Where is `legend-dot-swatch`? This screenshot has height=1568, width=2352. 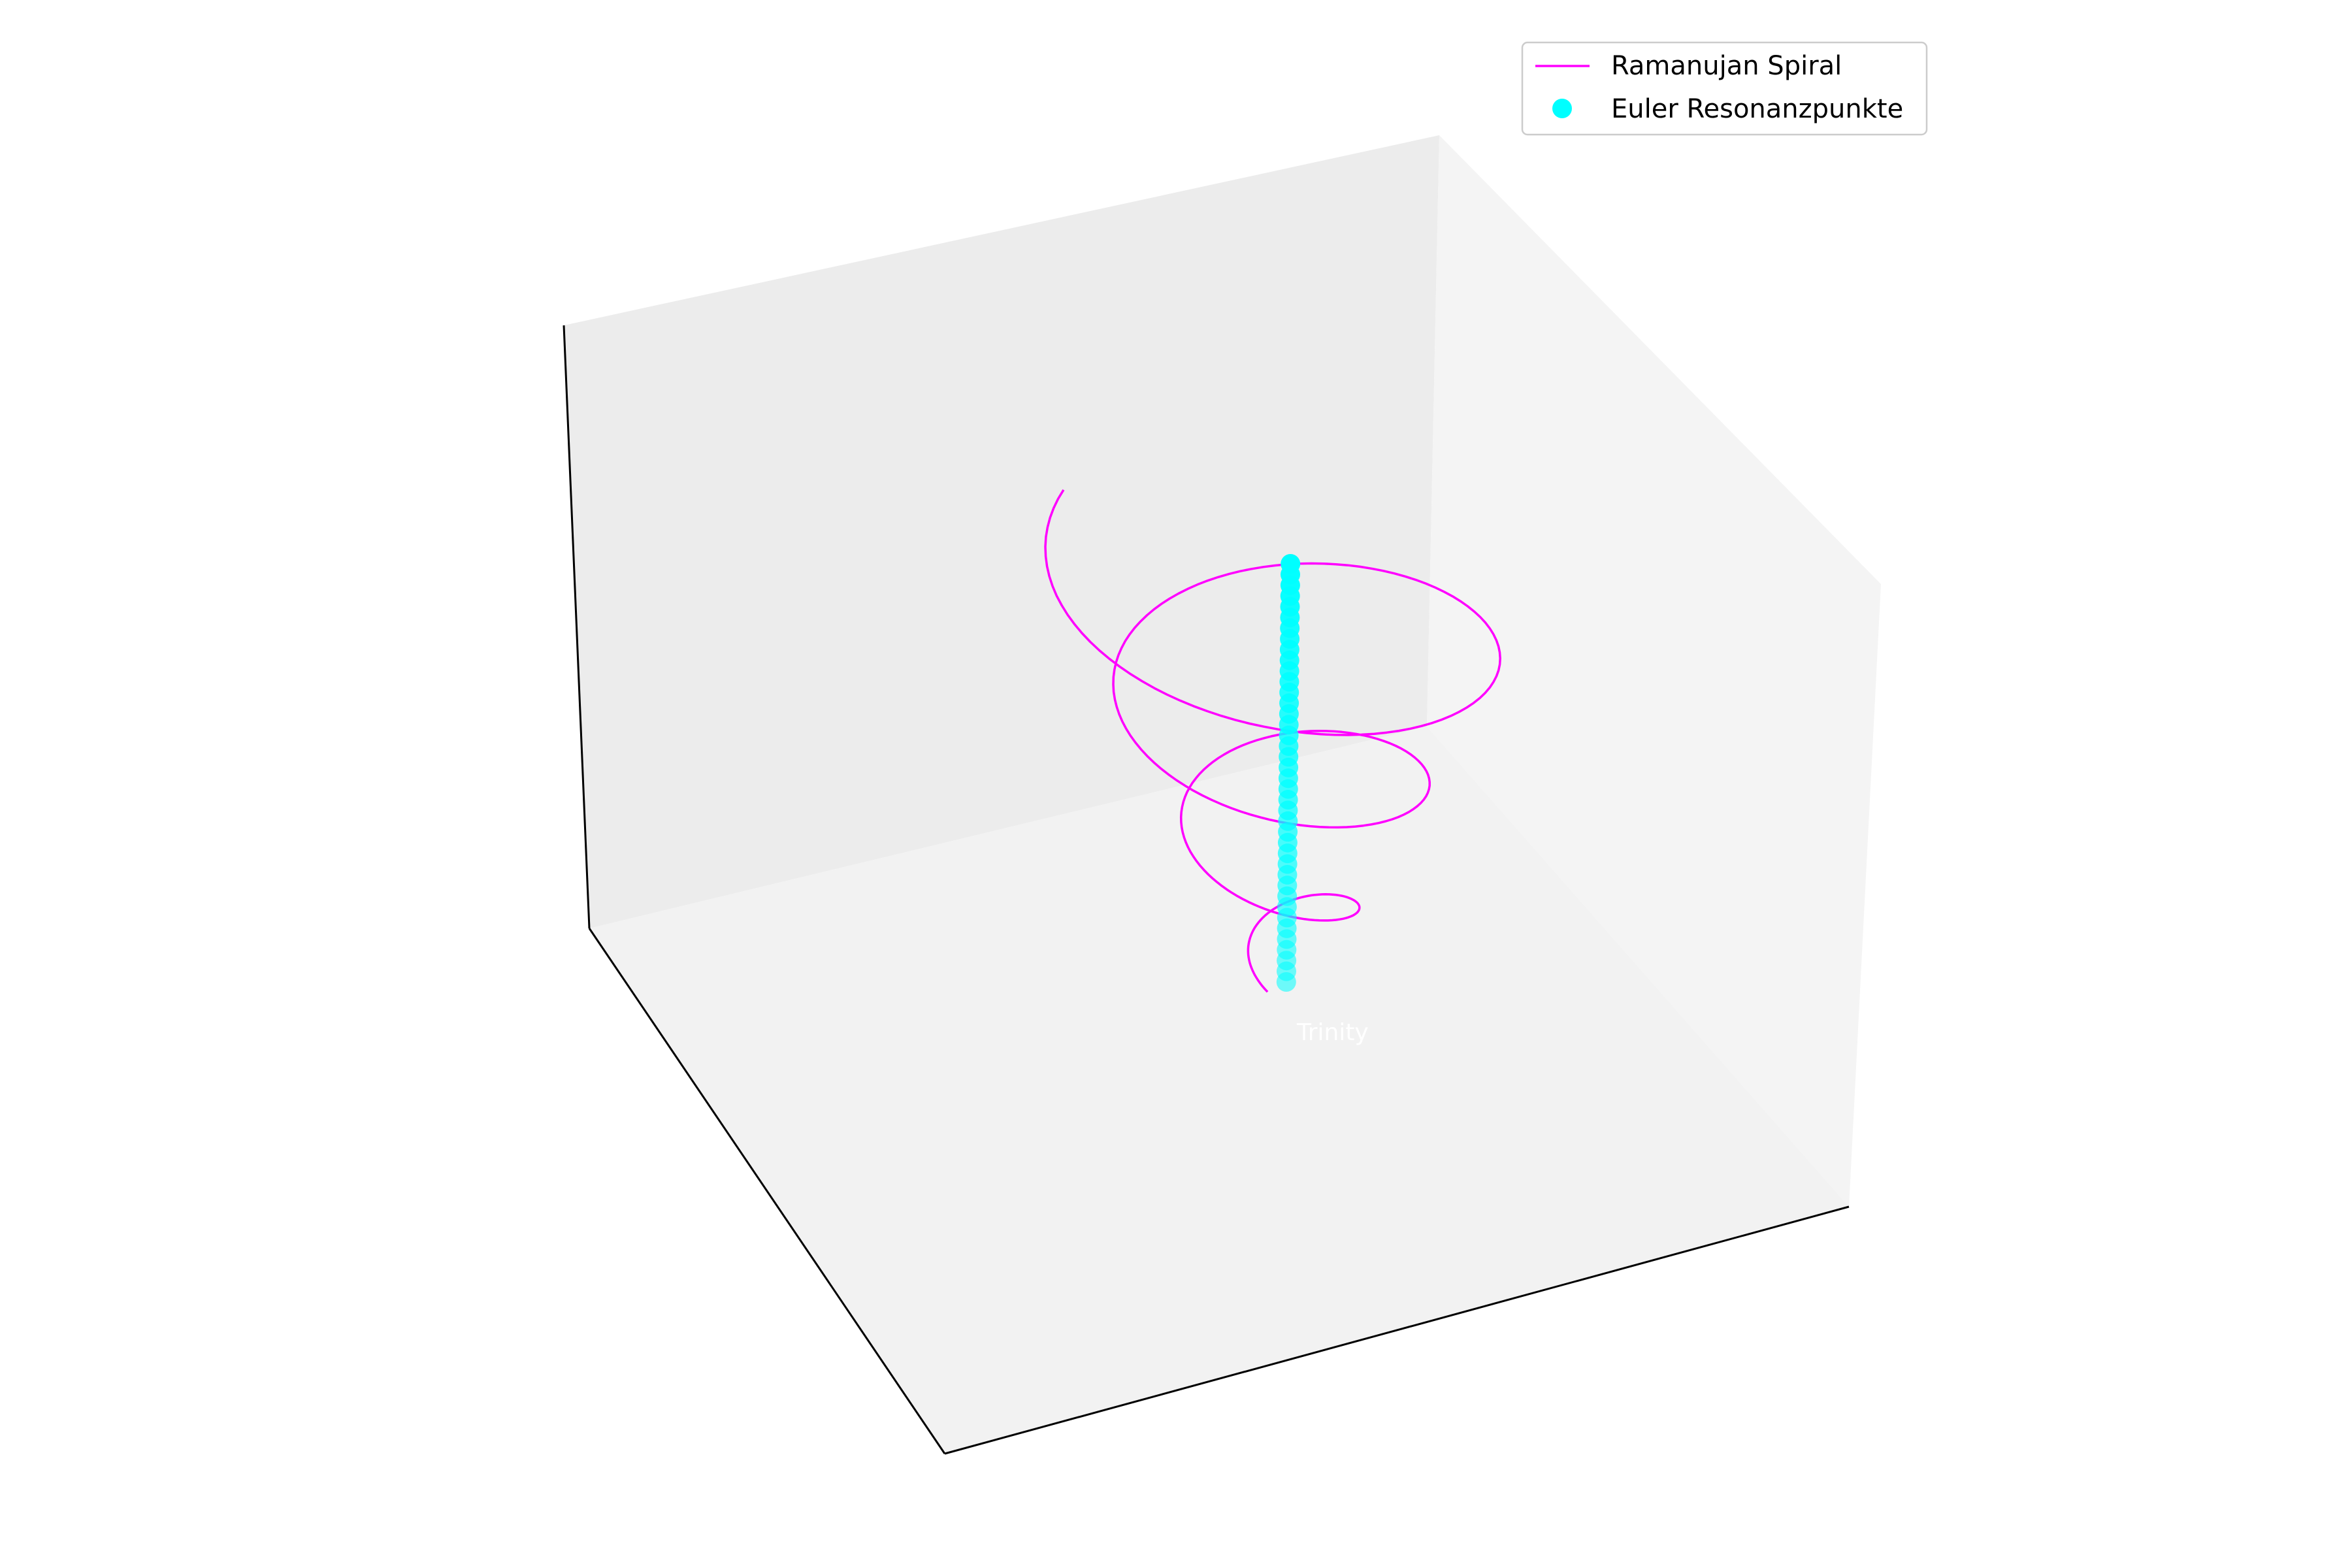 legend-dot-swatch is located at coordinates (1562, 108).